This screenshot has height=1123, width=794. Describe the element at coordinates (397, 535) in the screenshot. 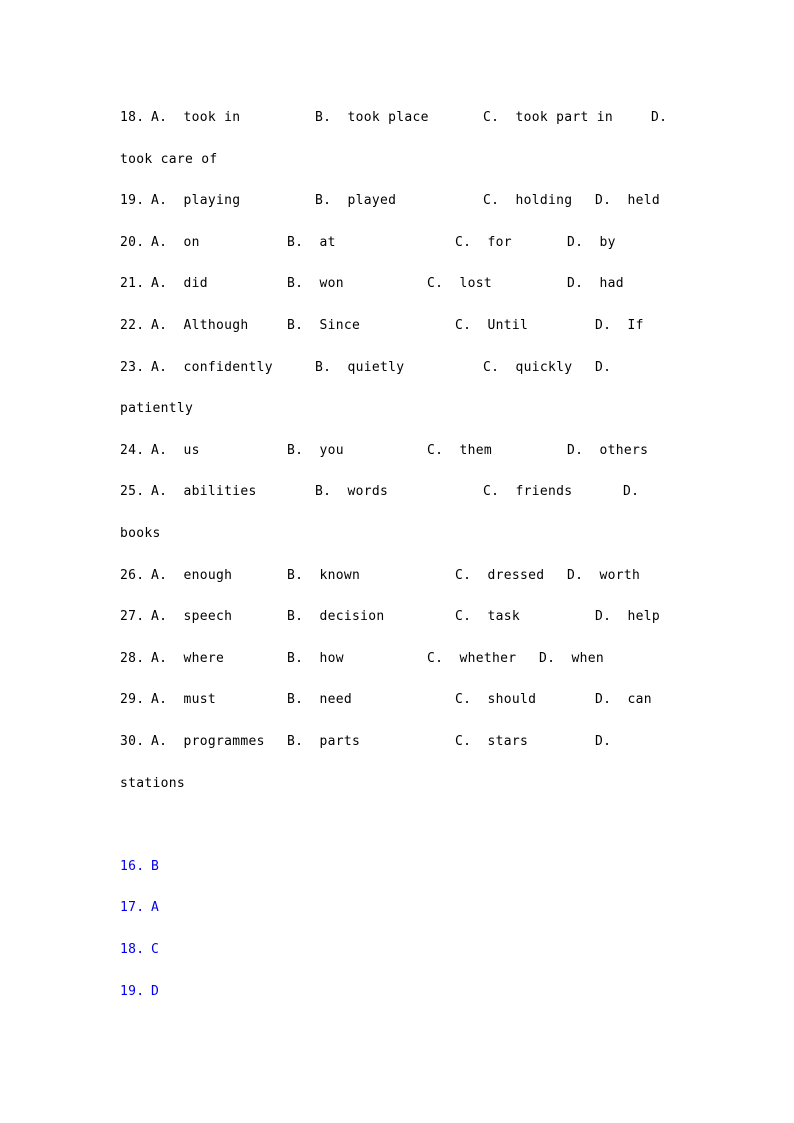

I see `question-25-wrap: books` at that location.